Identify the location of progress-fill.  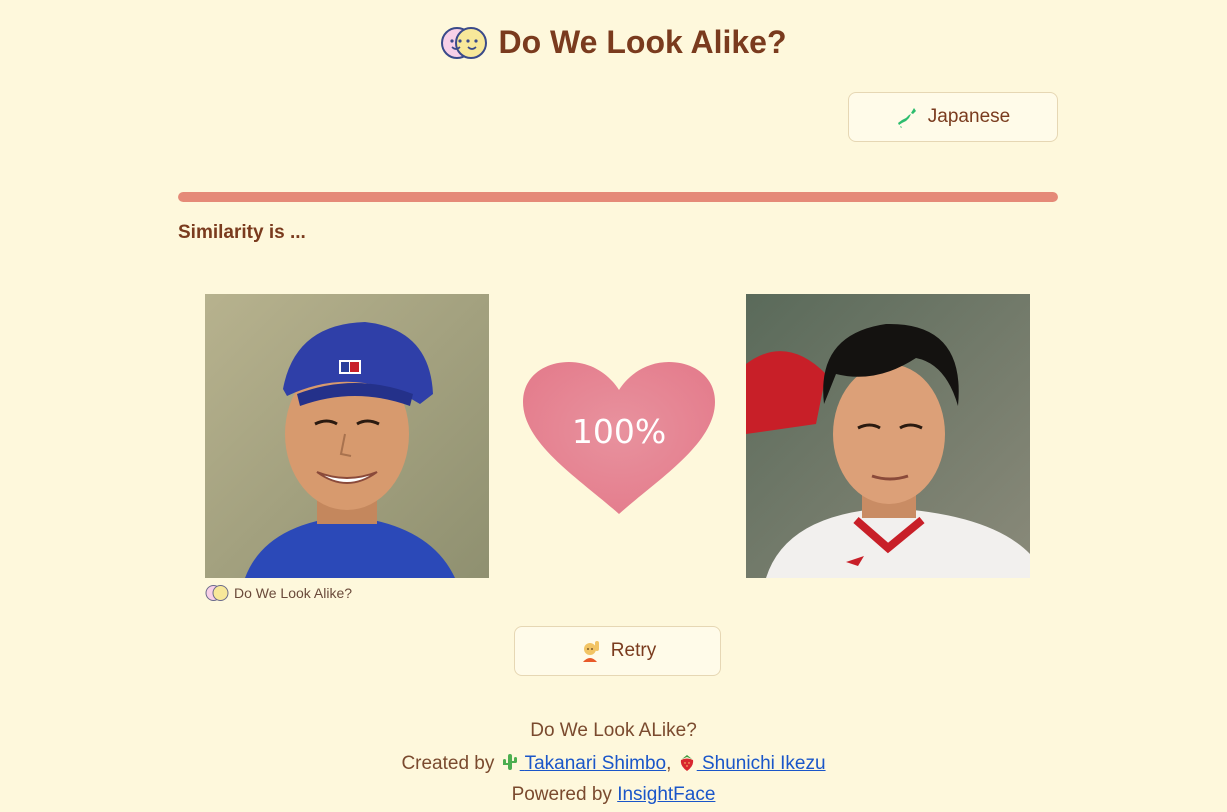
(618, 197).